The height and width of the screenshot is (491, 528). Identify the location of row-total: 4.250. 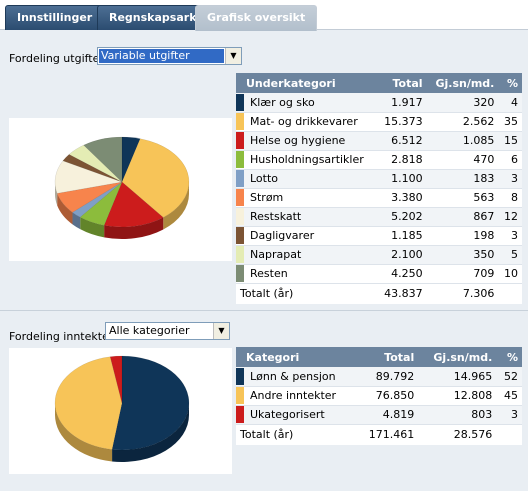
(401, 274).